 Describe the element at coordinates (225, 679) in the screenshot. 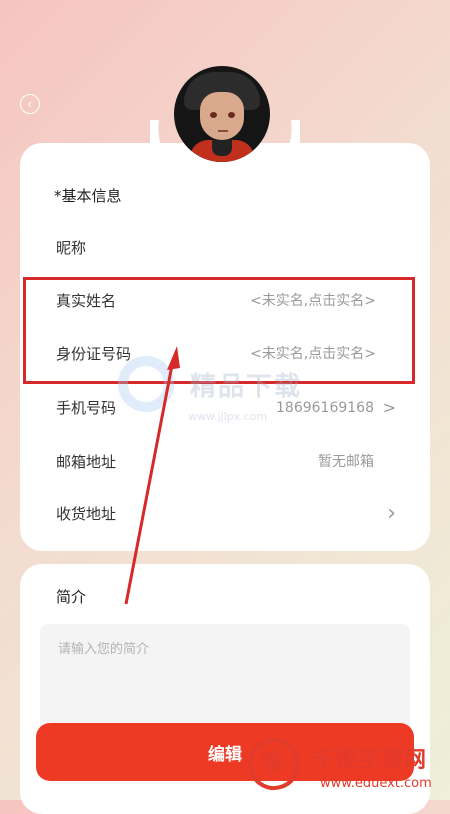

I see `intro-input` at that location.